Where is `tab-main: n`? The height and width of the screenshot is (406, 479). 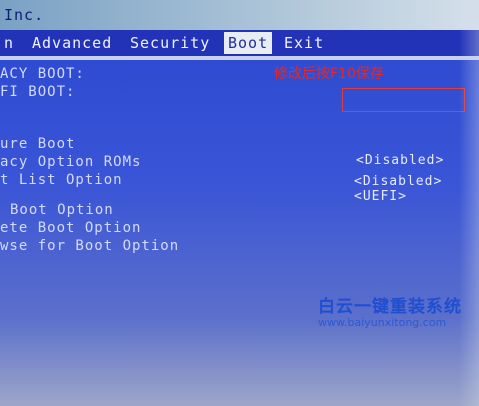 tab-main: n is located at coordinates (9, 43).